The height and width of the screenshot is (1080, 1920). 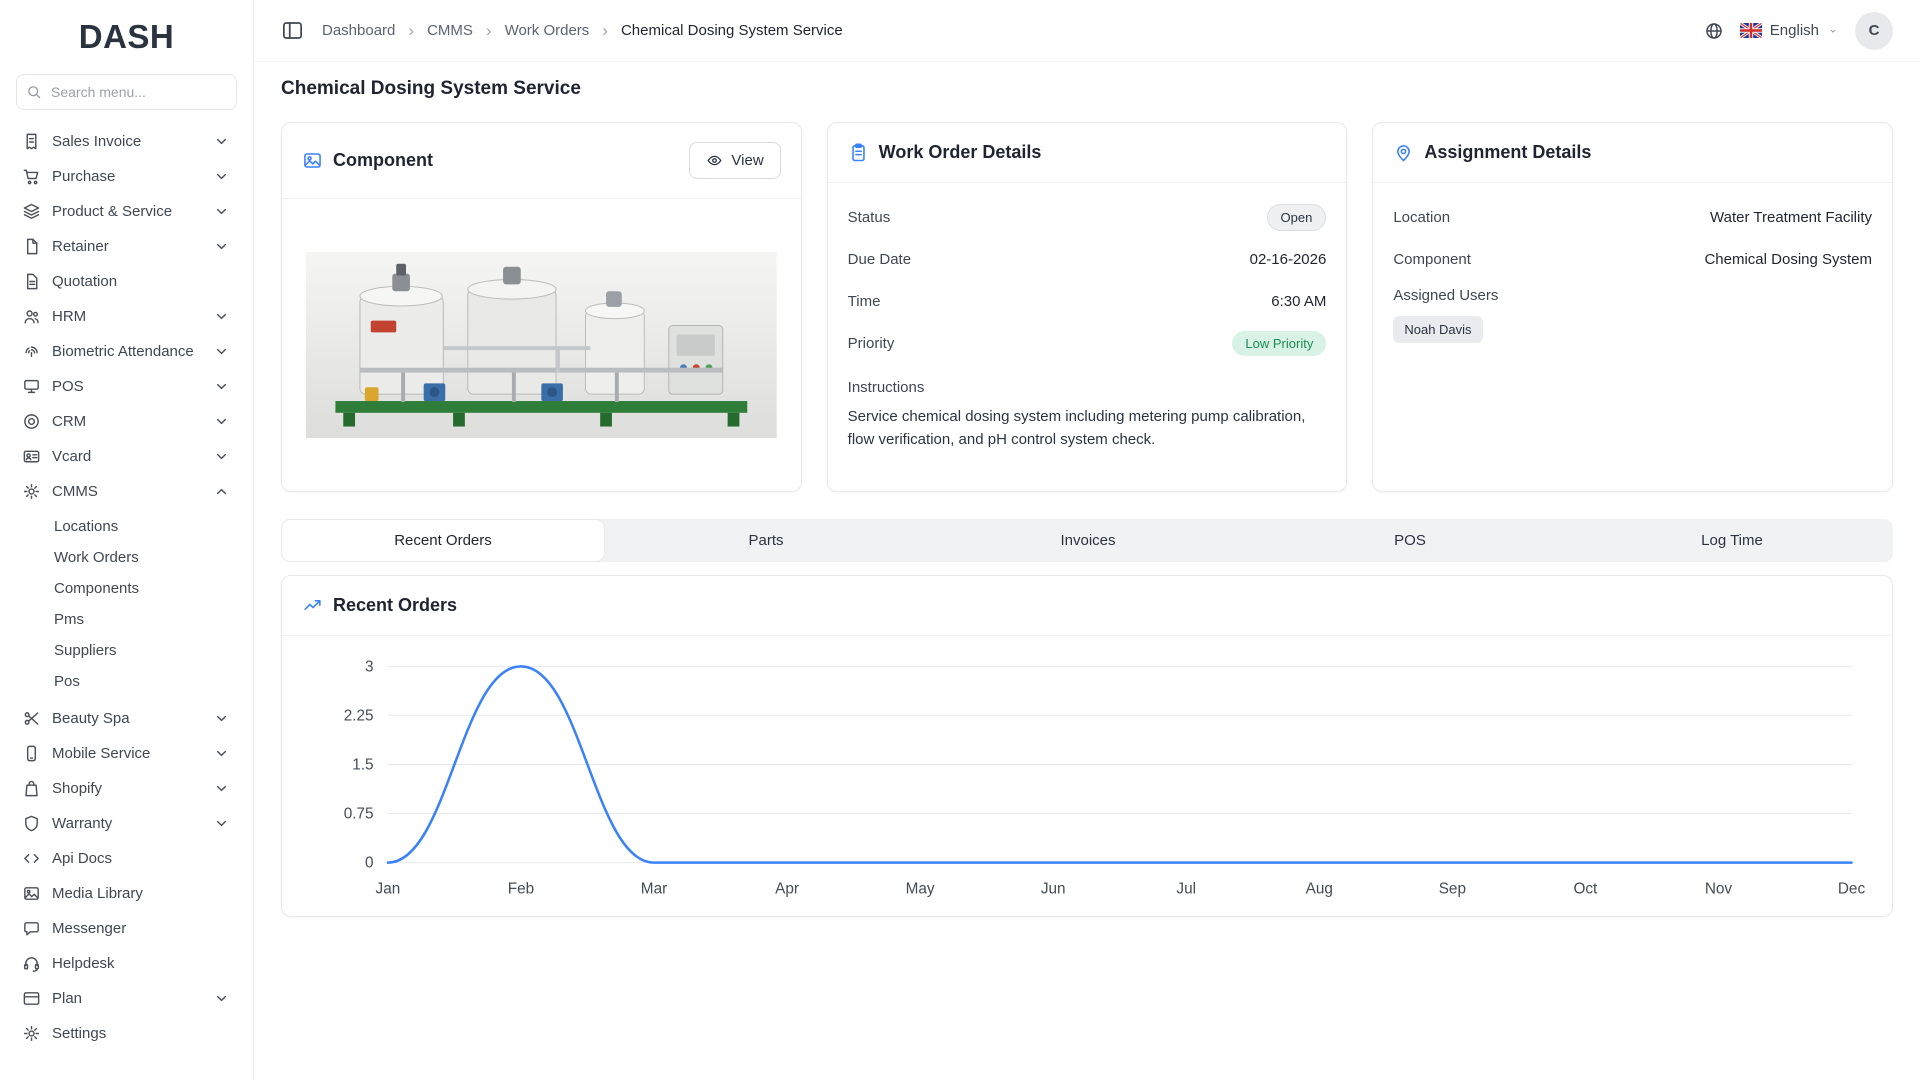 I want to click on sidebar-item-retainer: Retainer, so click(x=126, y=246).